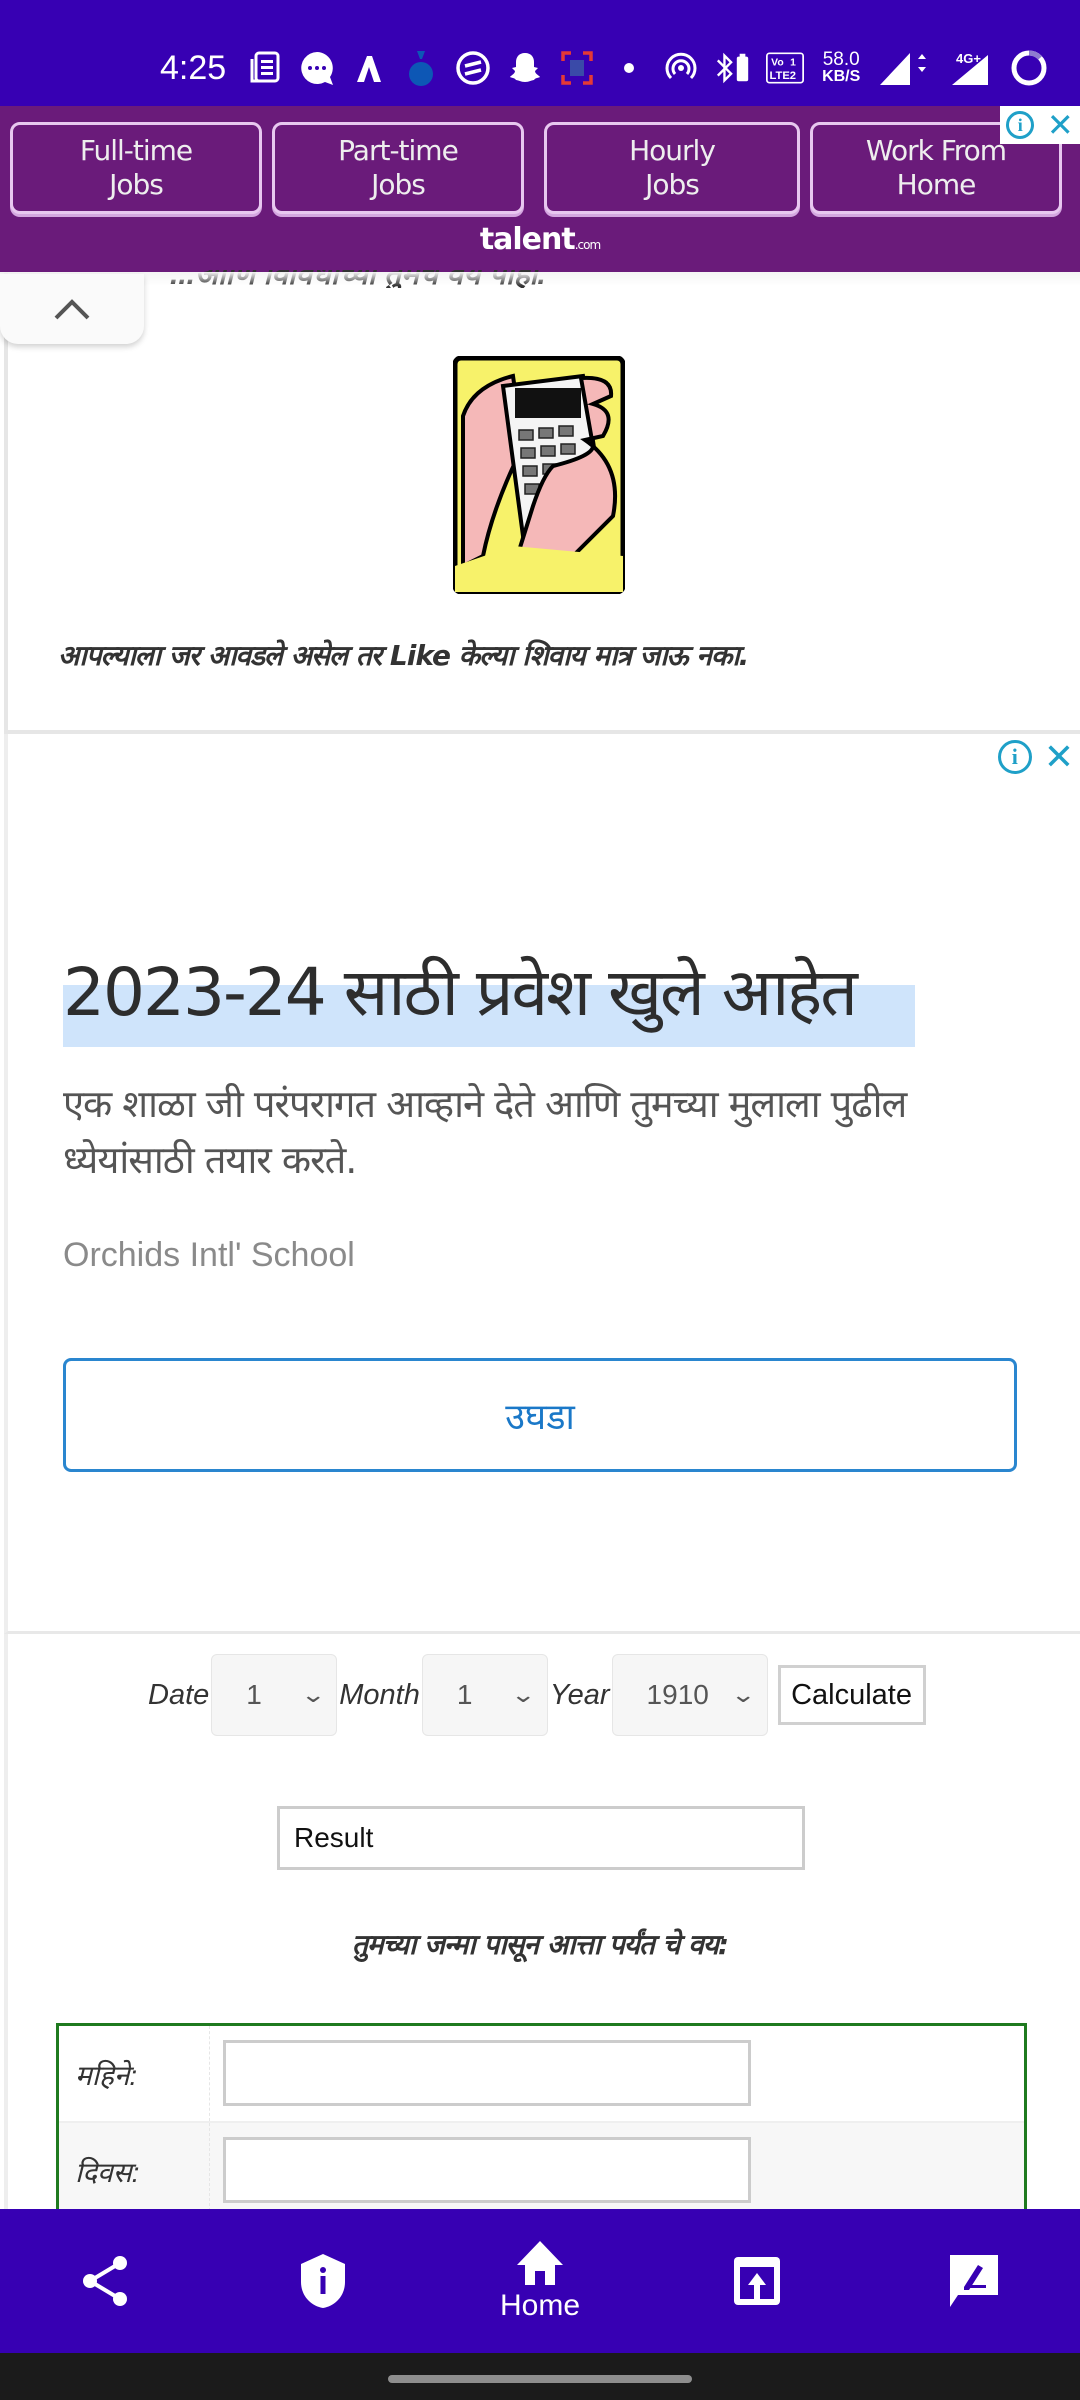 Image resolution: width=1080 pixels, height=2400 pixels. What do you see at coordinates (793, 62) in the screenshot?
I see `svg-text: 1` at bounding box center [793, 62].